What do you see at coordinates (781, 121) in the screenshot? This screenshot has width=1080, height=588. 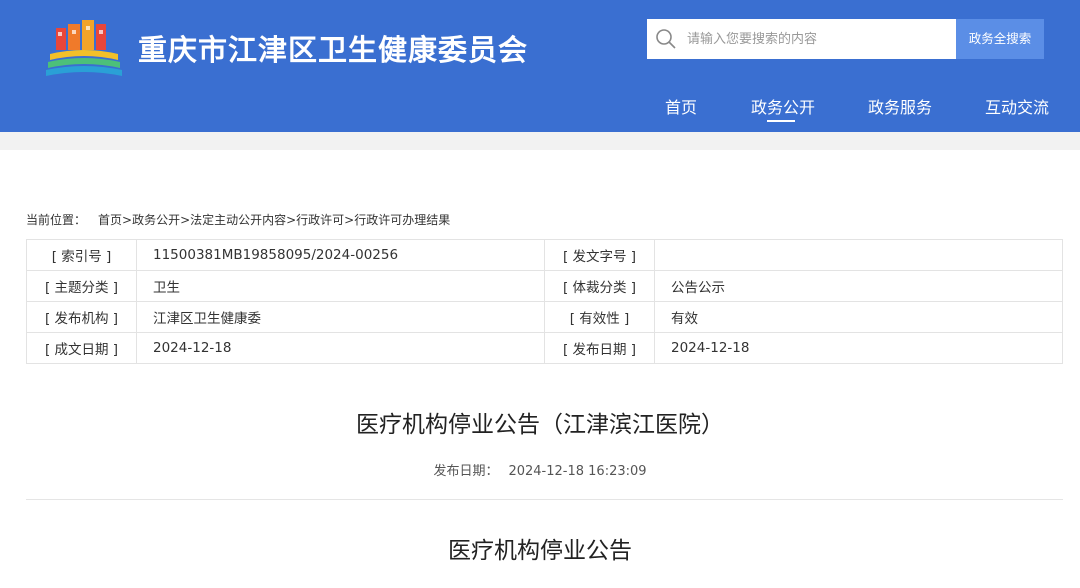 I see `nav-active-indicator` at bounding box center [781, 121].